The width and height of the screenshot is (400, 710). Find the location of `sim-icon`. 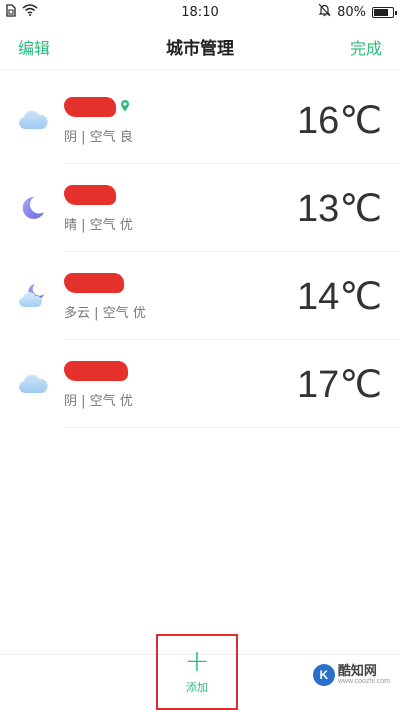

sim-icon is located at coordinates (11, 12).